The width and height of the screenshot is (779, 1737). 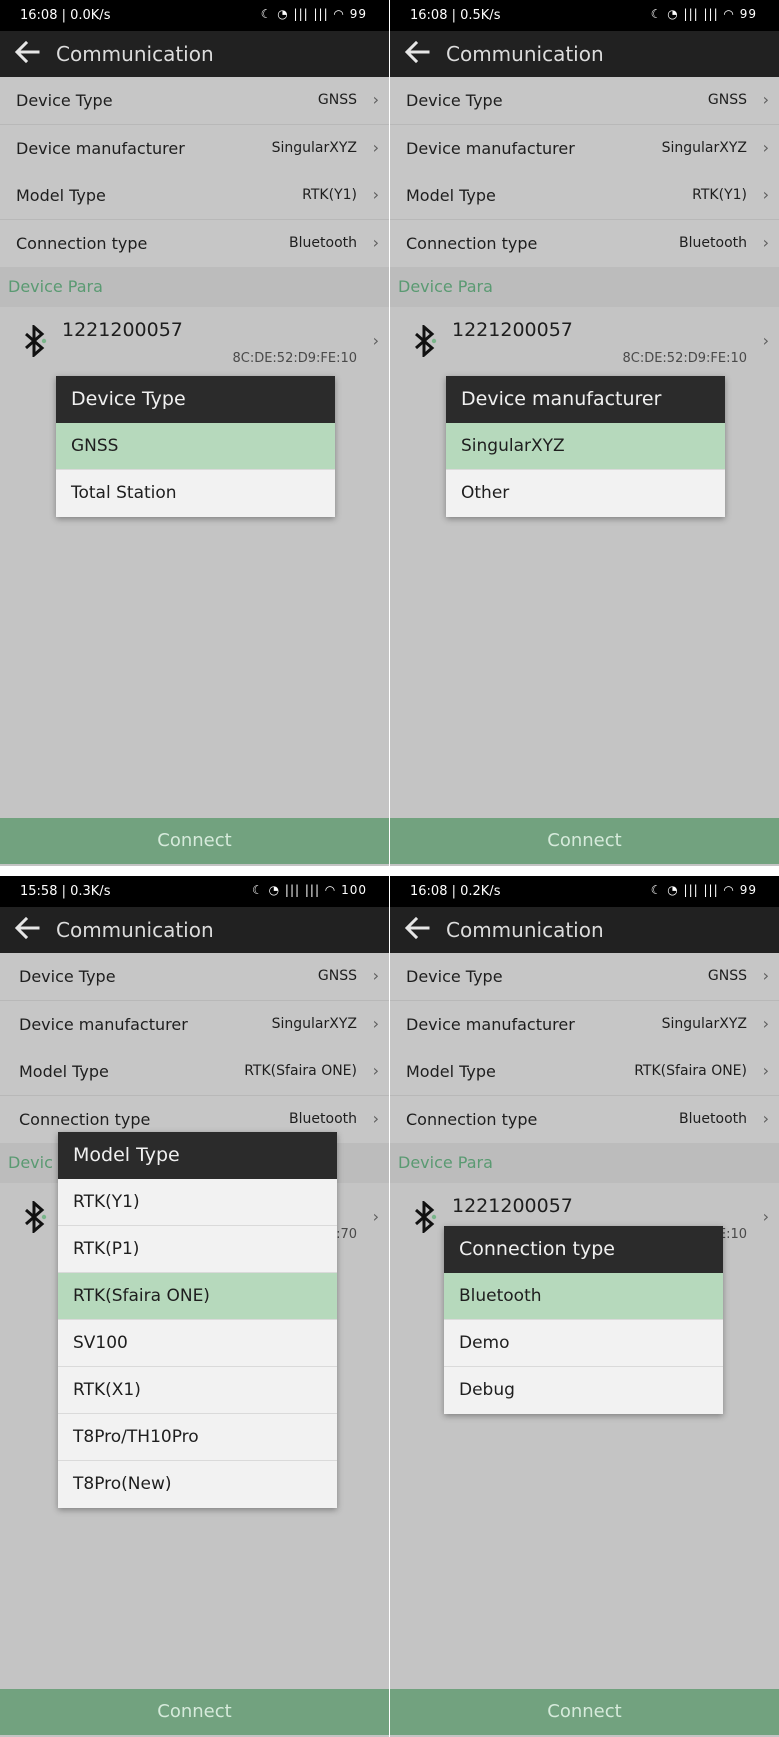 What do you see at coordinates (197, 1437) in the screenshot?
I see `dialog-option: T8Pro/TH10Pro` at bounding box center [197, 1437].